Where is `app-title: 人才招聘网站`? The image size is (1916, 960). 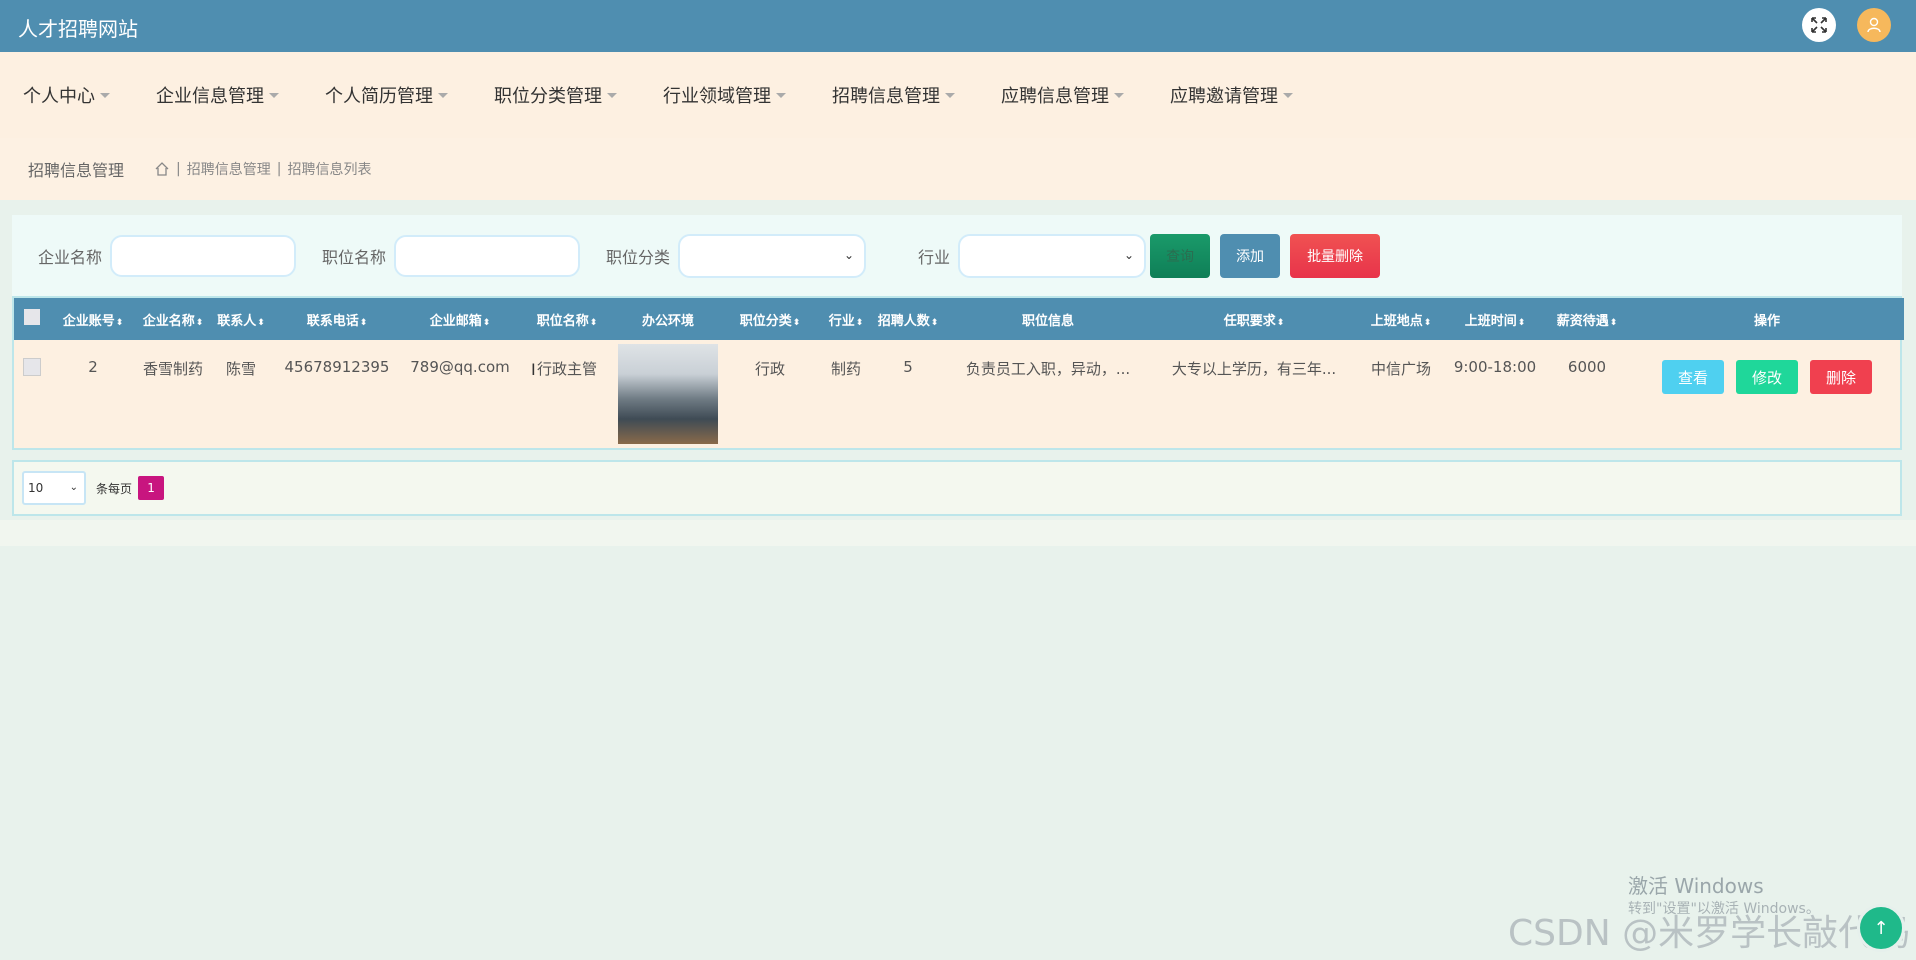 app-title: 人才招聘网站 is located at coordinates (78, 29).